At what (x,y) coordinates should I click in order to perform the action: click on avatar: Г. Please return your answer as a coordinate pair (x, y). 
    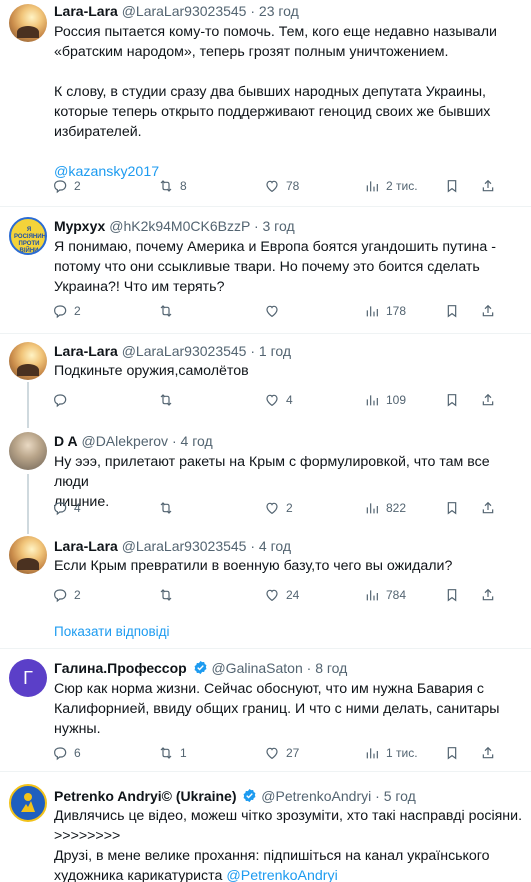
    Looking at the image, I should click on (28, 678).